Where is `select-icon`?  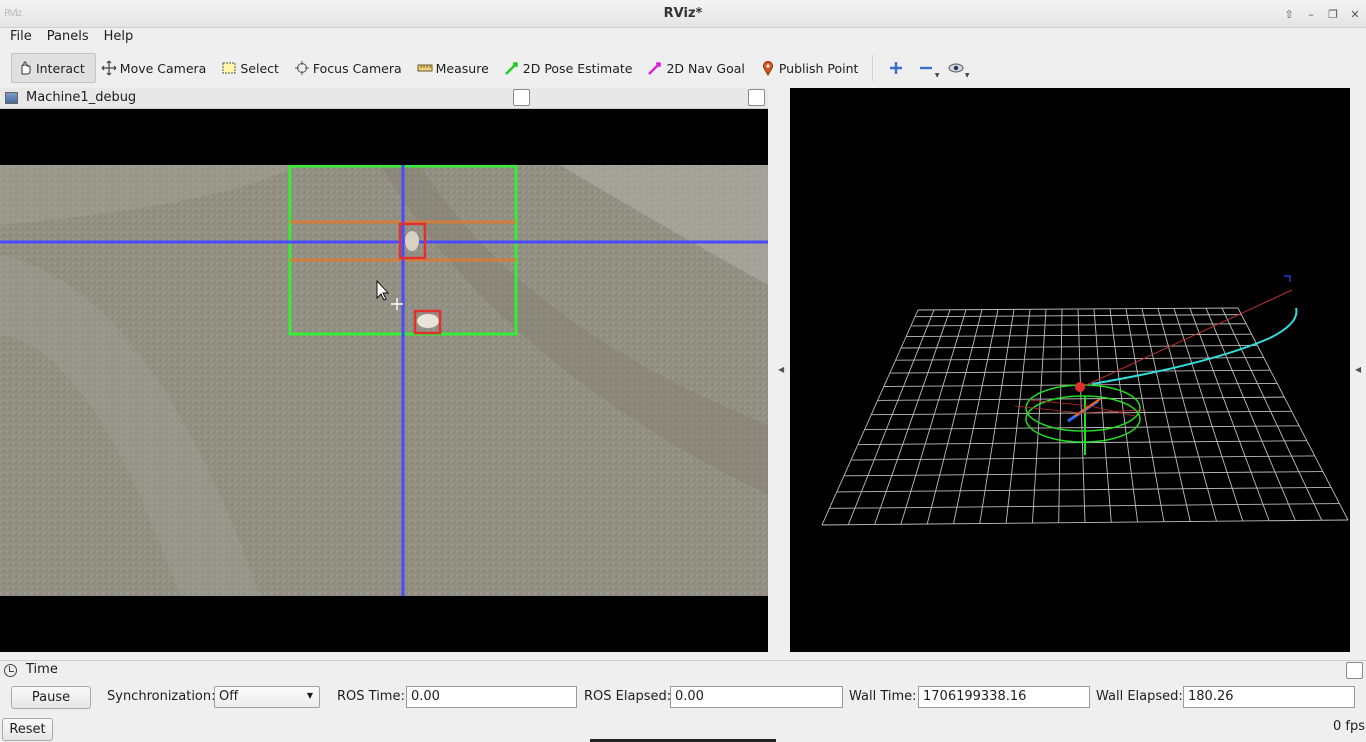
select-icon is located at coordinates (229, 68).